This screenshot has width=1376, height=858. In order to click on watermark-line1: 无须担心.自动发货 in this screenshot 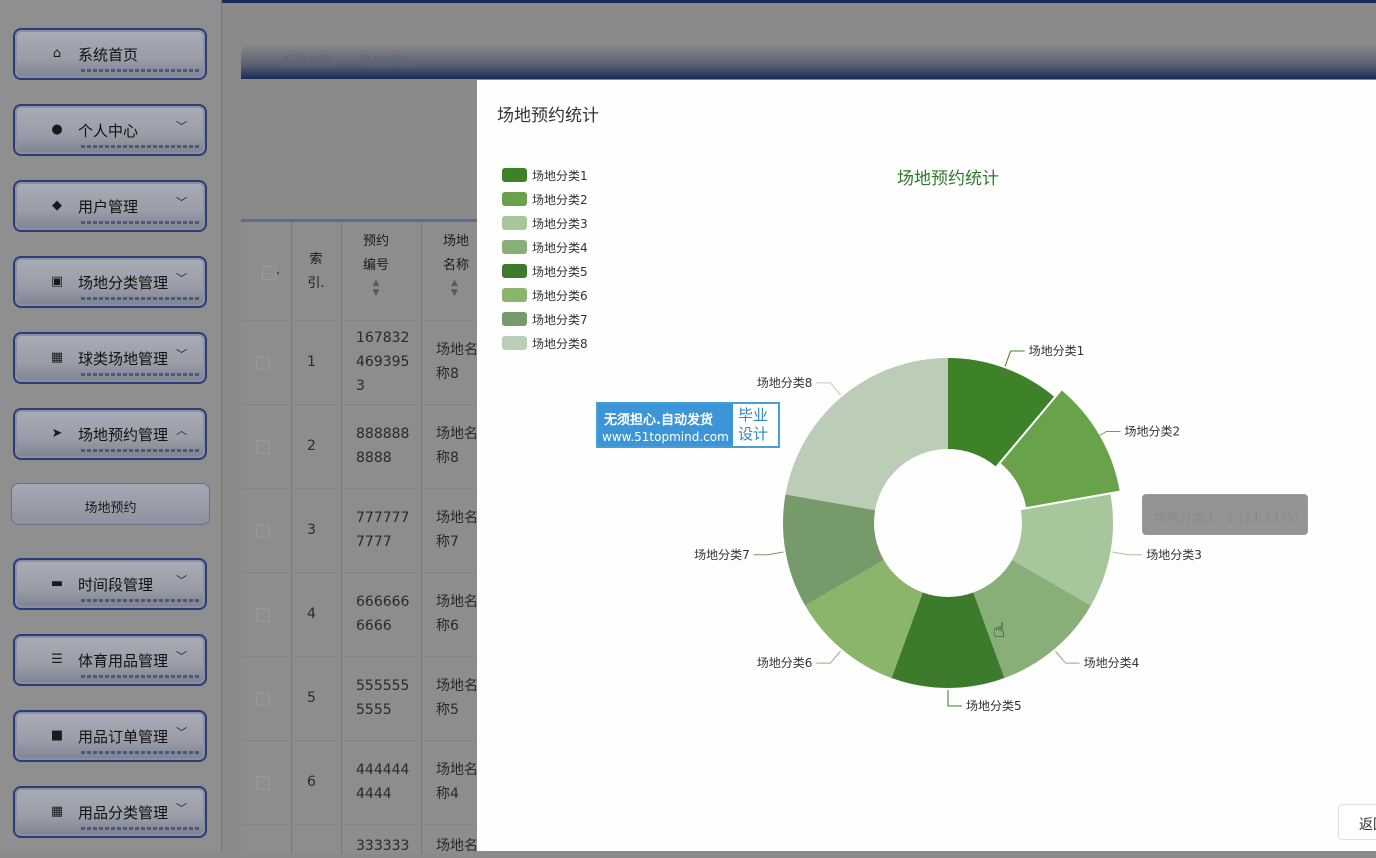, I will do `click(658, 420)`.